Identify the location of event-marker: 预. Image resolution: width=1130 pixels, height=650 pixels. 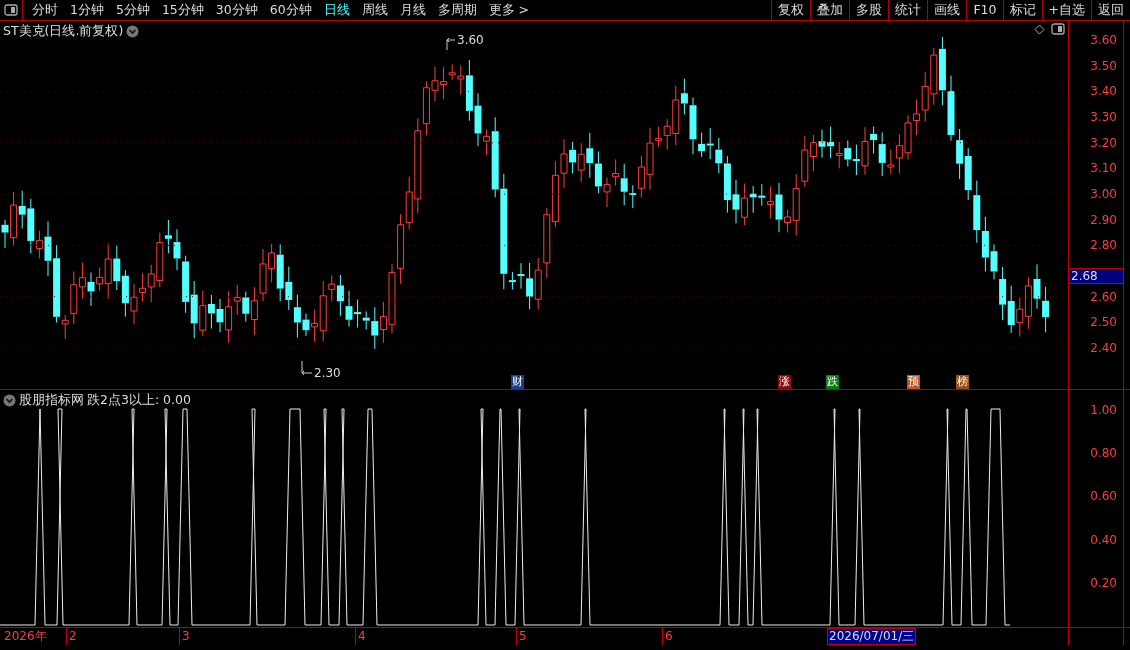
(913, 382).